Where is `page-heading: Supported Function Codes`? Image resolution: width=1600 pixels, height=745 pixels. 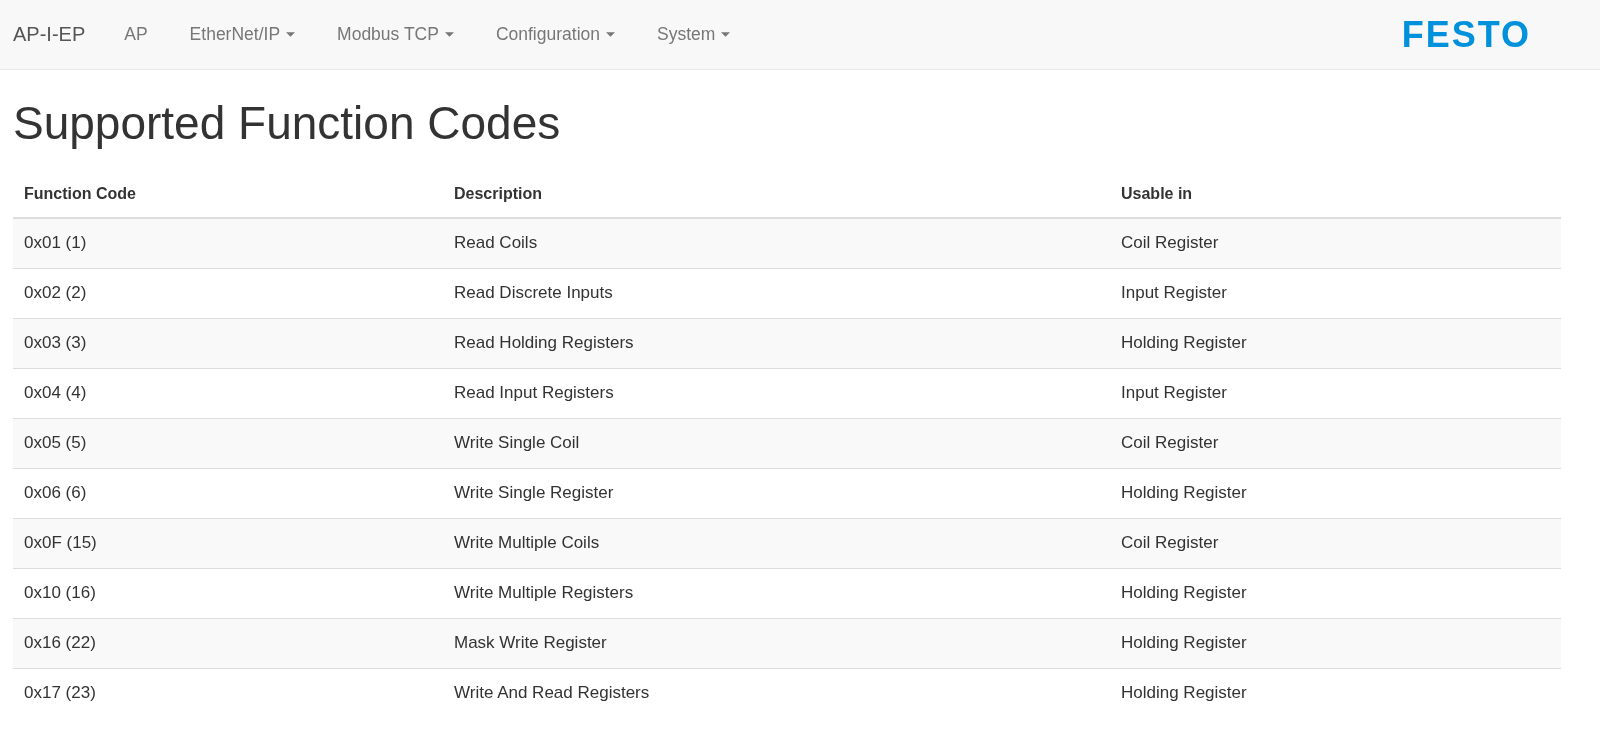 page-heading: Supported Function Codes is located at coordinates (287, 123).